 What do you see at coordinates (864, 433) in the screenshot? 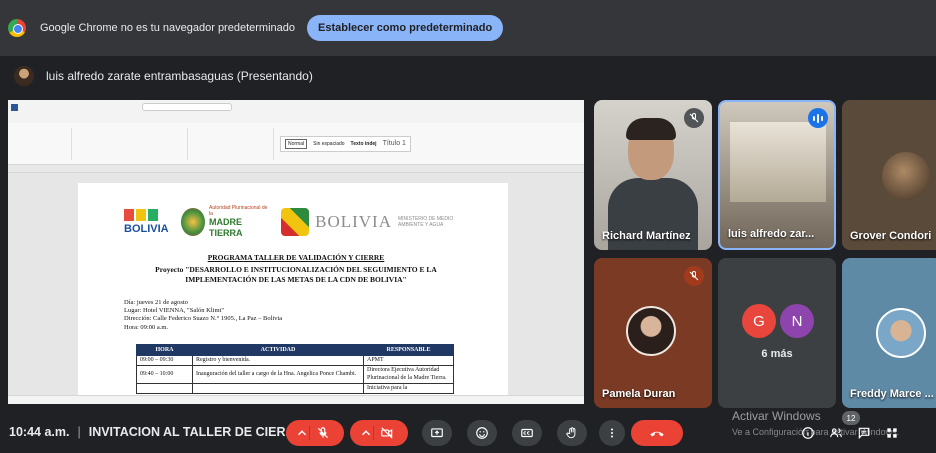
I see `chat-icon` at bounding box center [864, 433].